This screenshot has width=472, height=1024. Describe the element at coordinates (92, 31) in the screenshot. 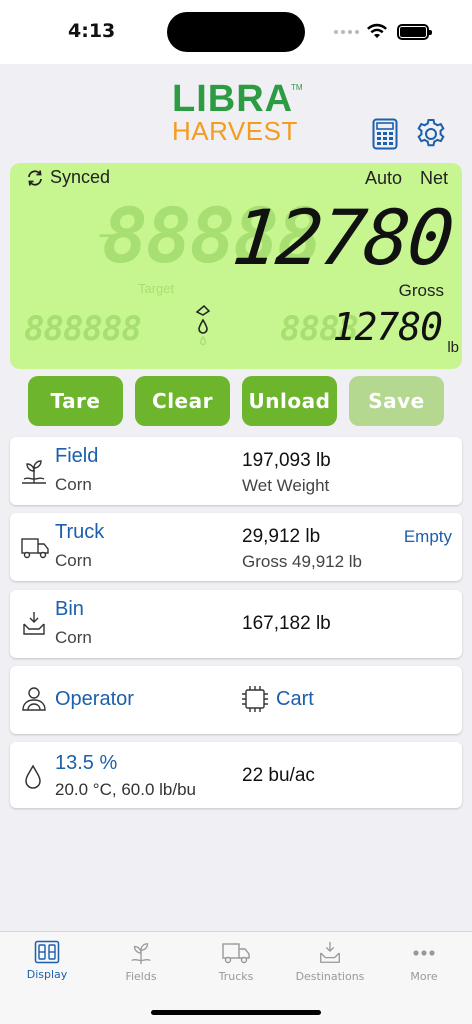

I see `status-time: 4:13` at that location.